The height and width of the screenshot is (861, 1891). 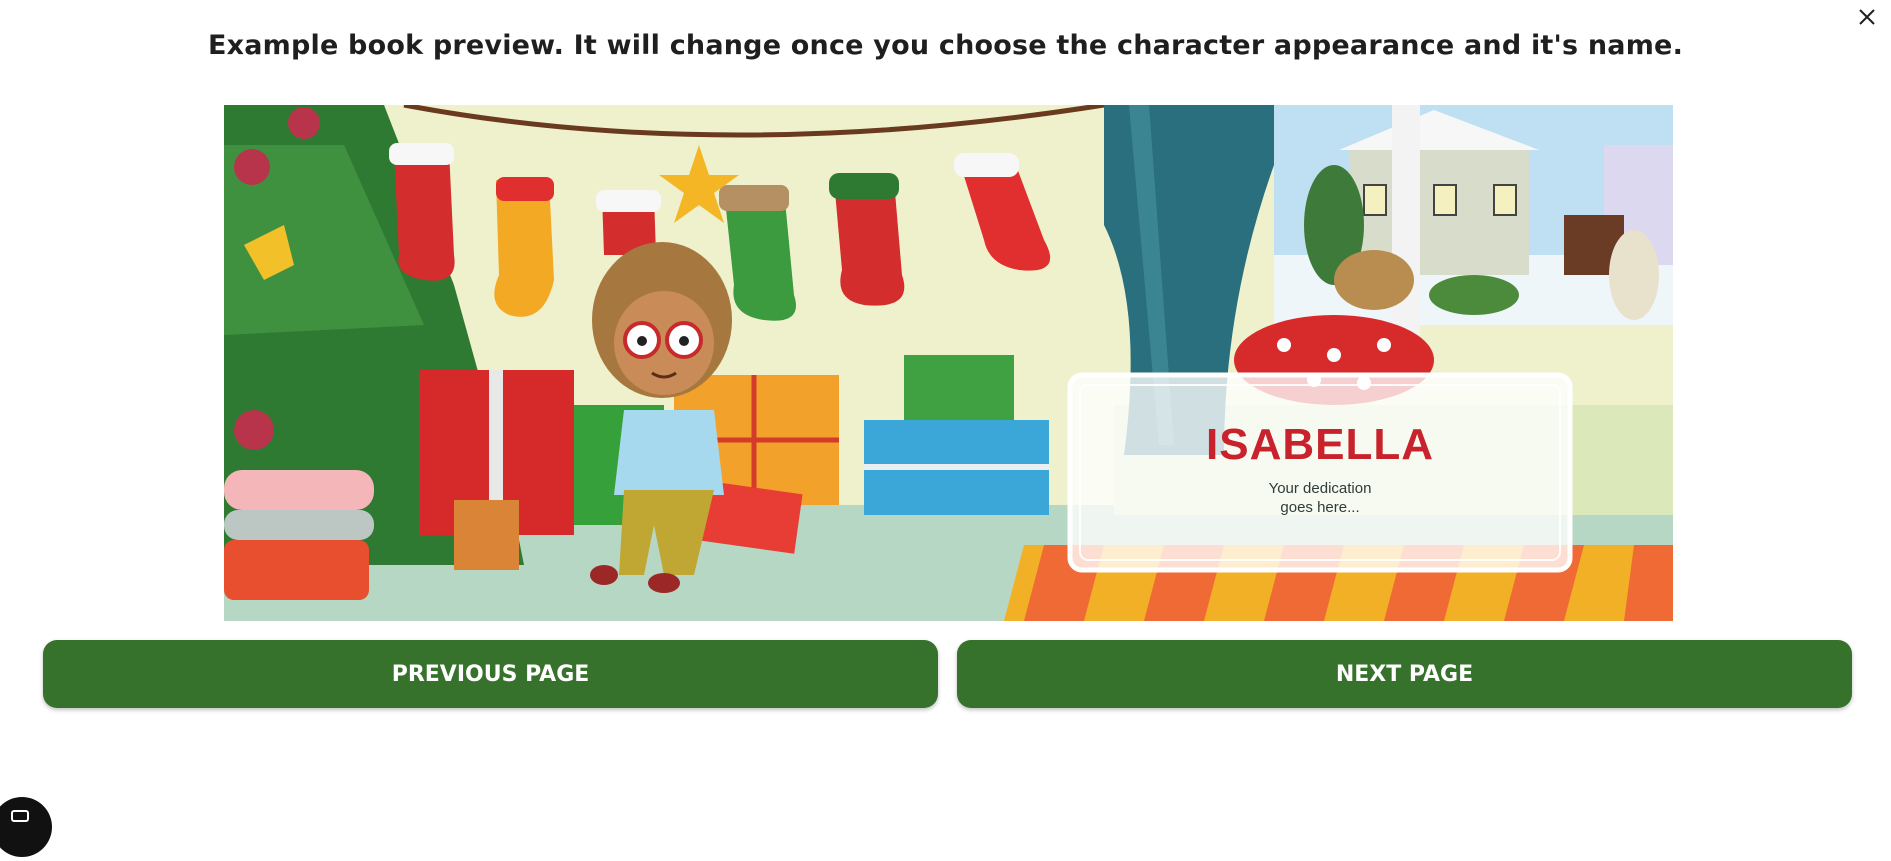 What do you see at coordinates (1320, 444) in the screenshot?
I see `character-name: ISABELLA` at bounding box center [1320, 444].